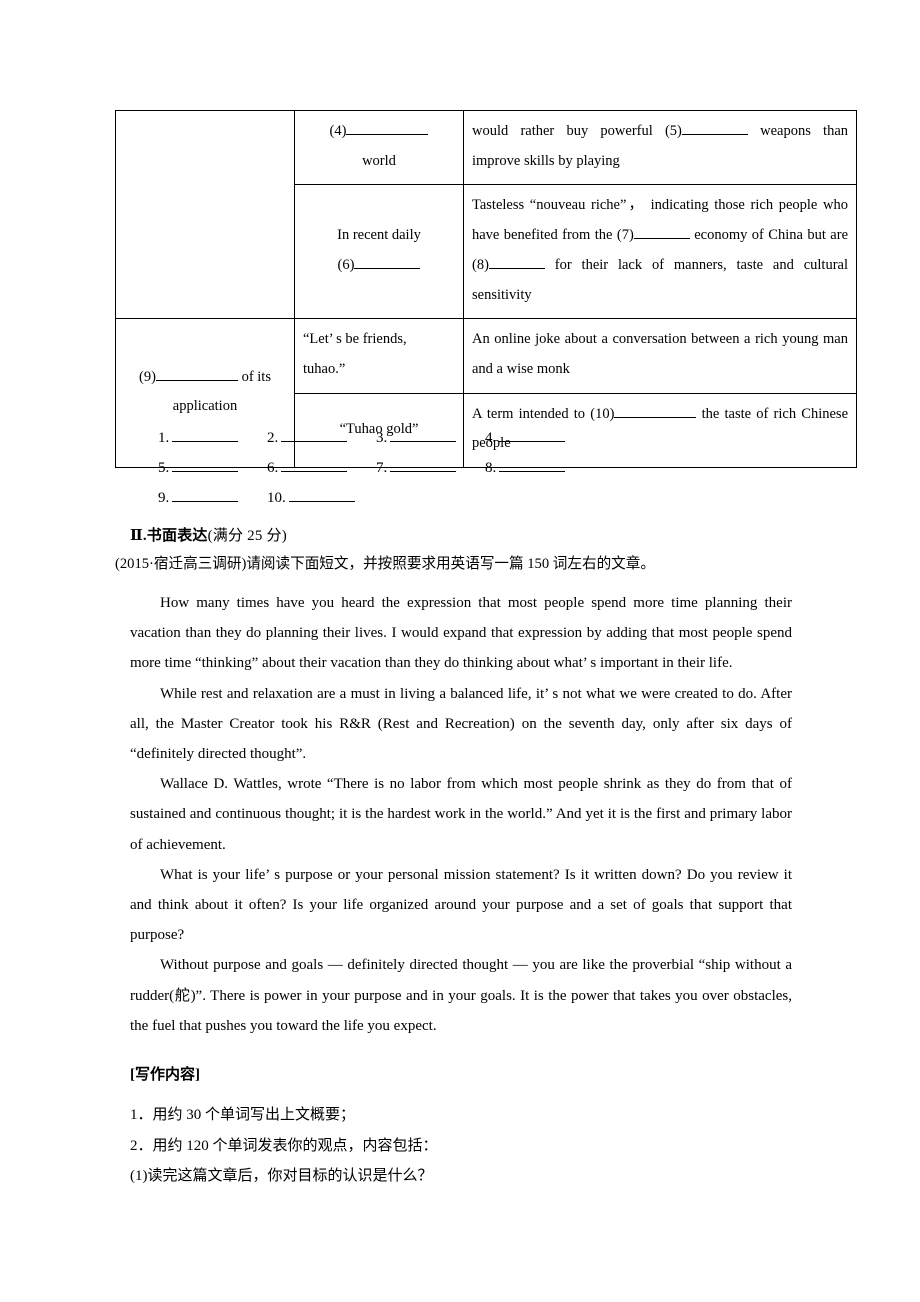  I want to click on category-9-line1: (9) of its, so click(205, 378).